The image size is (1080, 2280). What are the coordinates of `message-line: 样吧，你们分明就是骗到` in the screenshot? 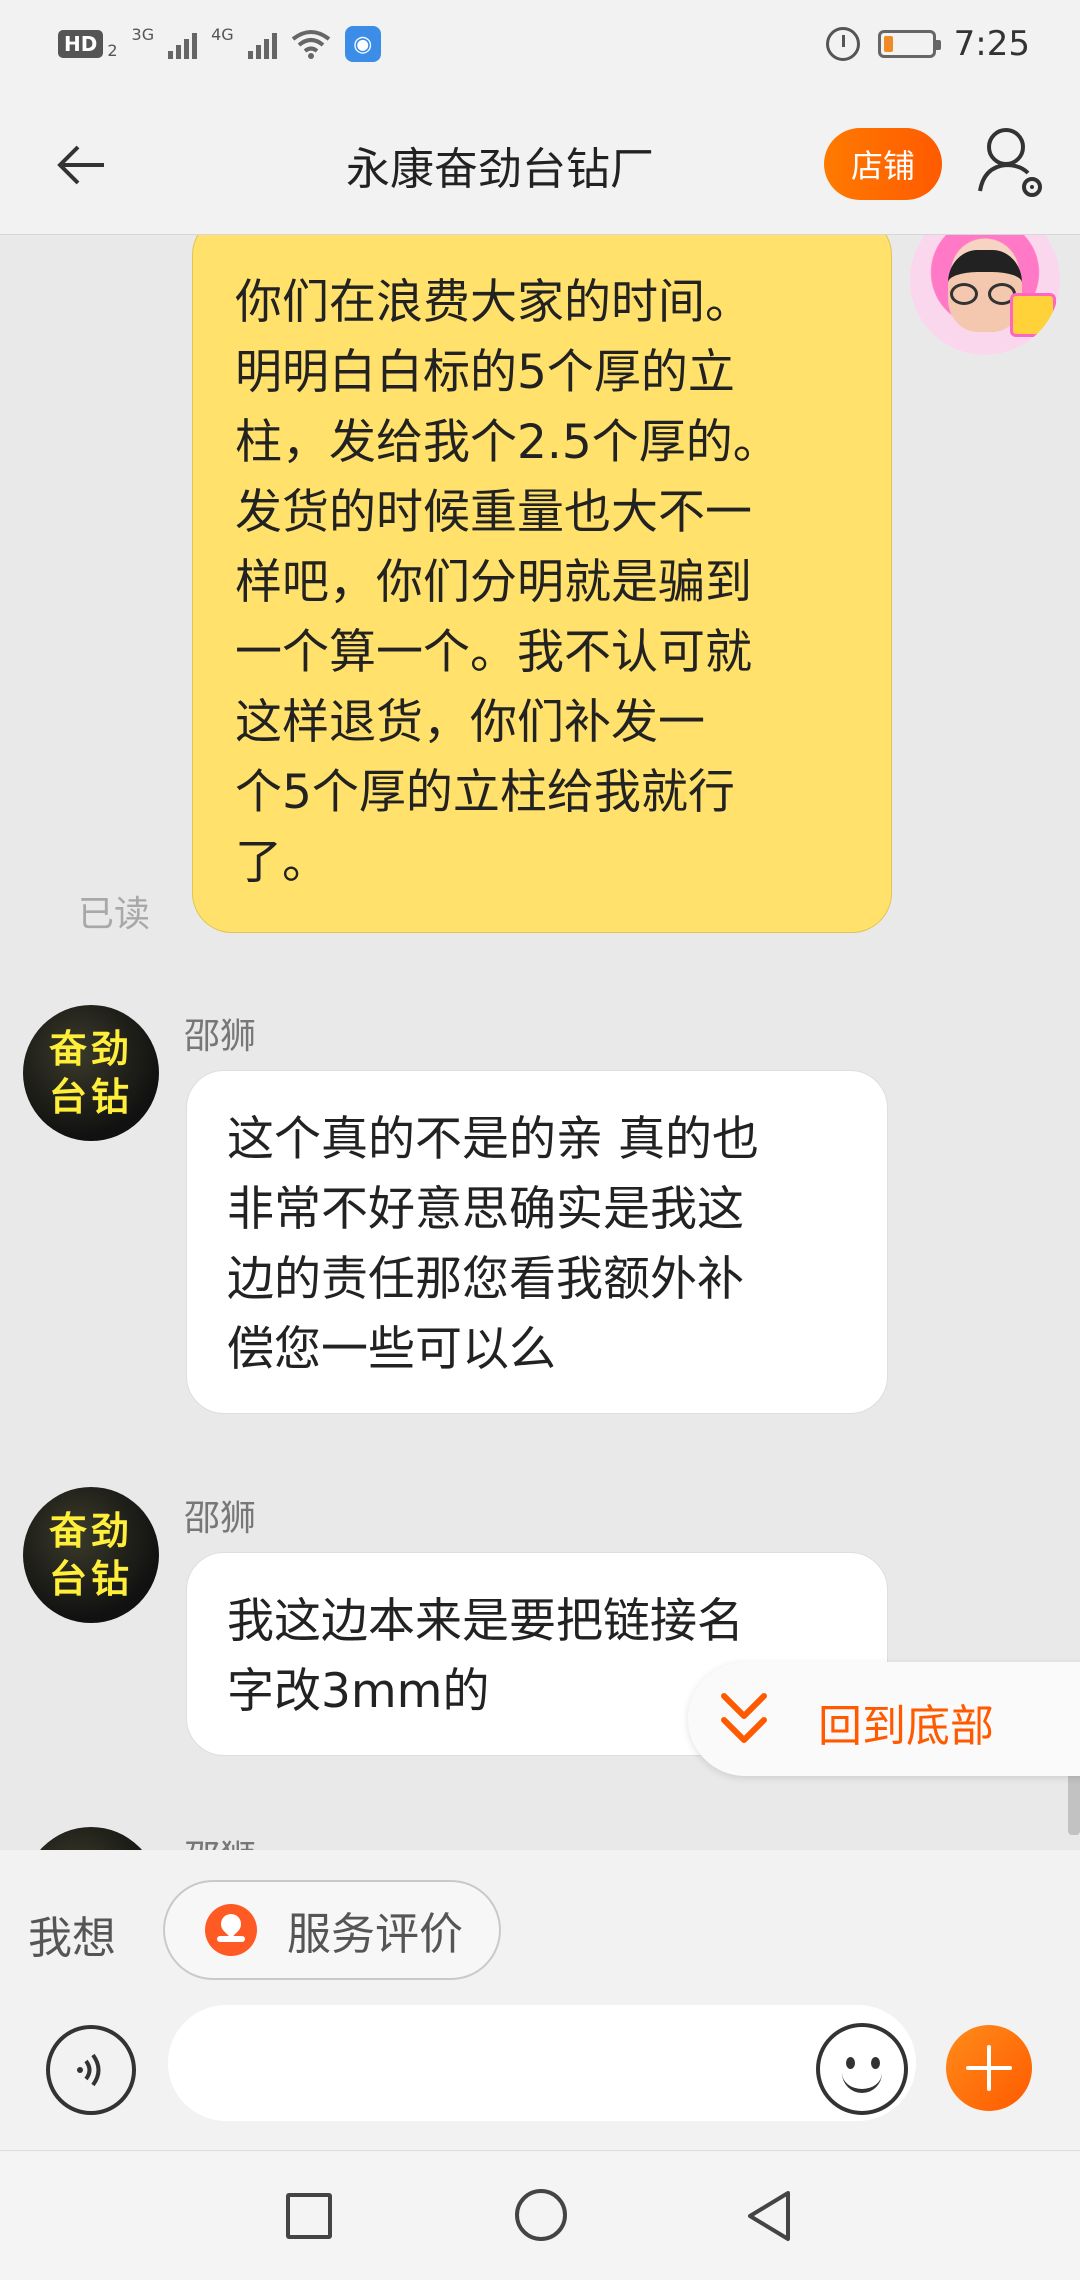 It's located at (493, 582).